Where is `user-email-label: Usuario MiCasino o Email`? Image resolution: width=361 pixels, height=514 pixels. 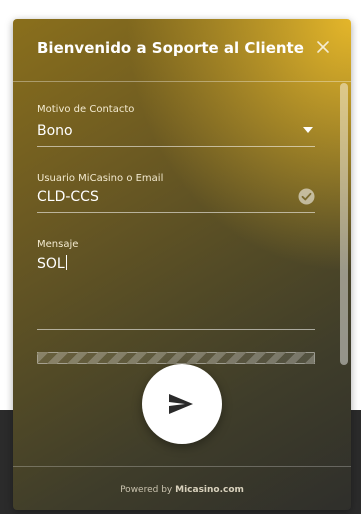 user-email-label: Usuario MiCasino o Email is located at coordinates (100, 178).